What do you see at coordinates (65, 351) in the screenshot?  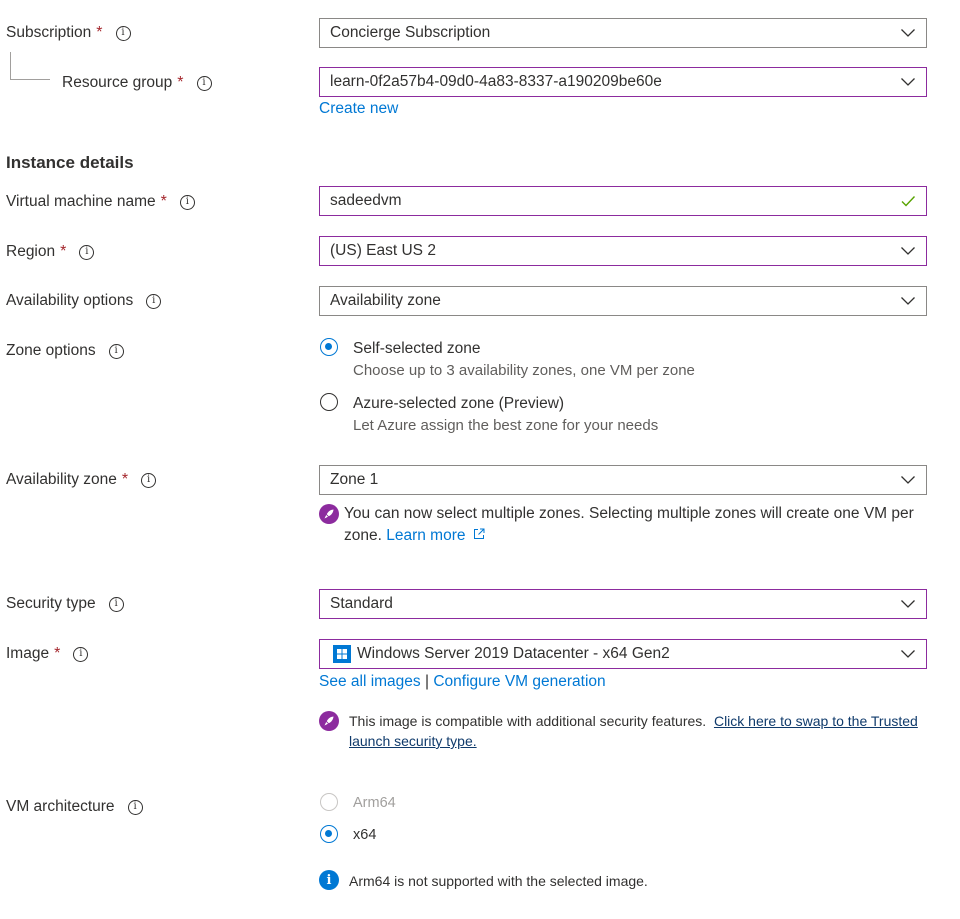 I see `zone-options-label: Zone options i` at bounding box center [65, 351].